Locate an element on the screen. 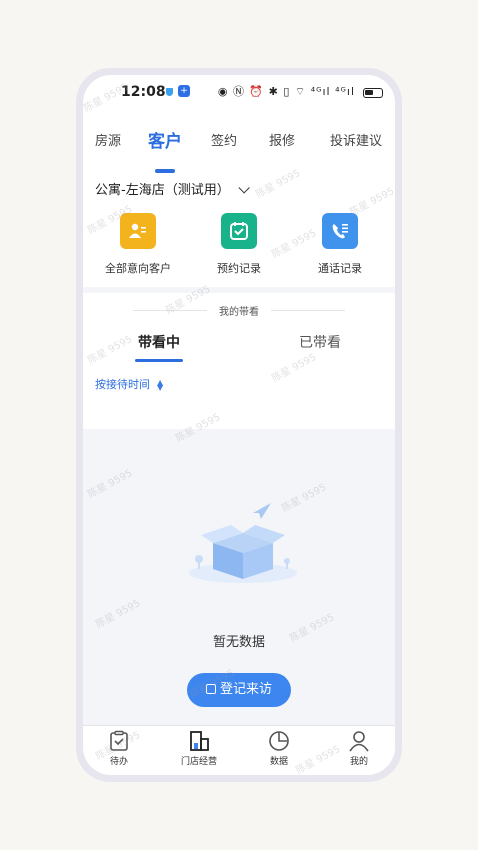 This screenshot has height=850, width=478. phone-list-icon is located at coordinates (340, 231).